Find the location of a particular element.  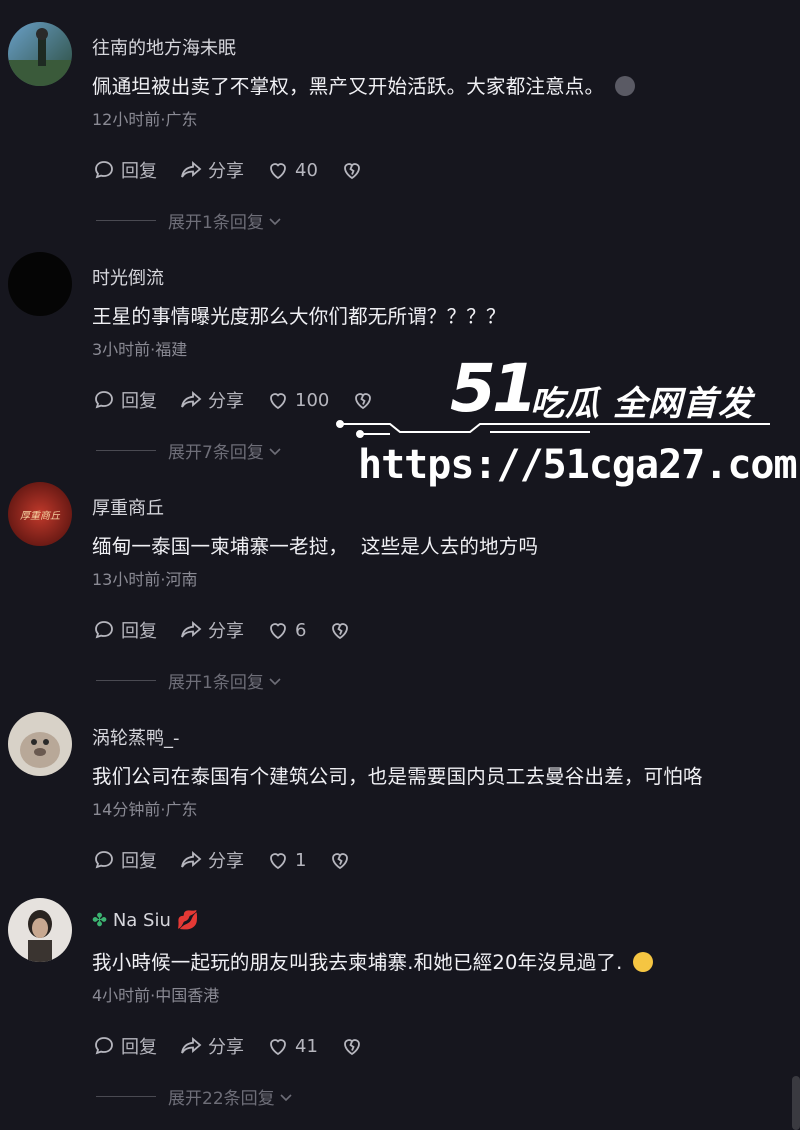

like-button: 6 is located at coordinates (286, 630).